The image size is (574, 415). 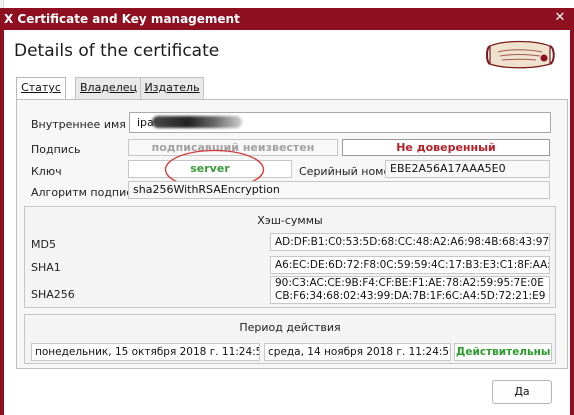 What do you see at coordinates (117, 51) in the screenshot?
I see `dialog-title: Details of the certificate` at bounding box center [117, 51].